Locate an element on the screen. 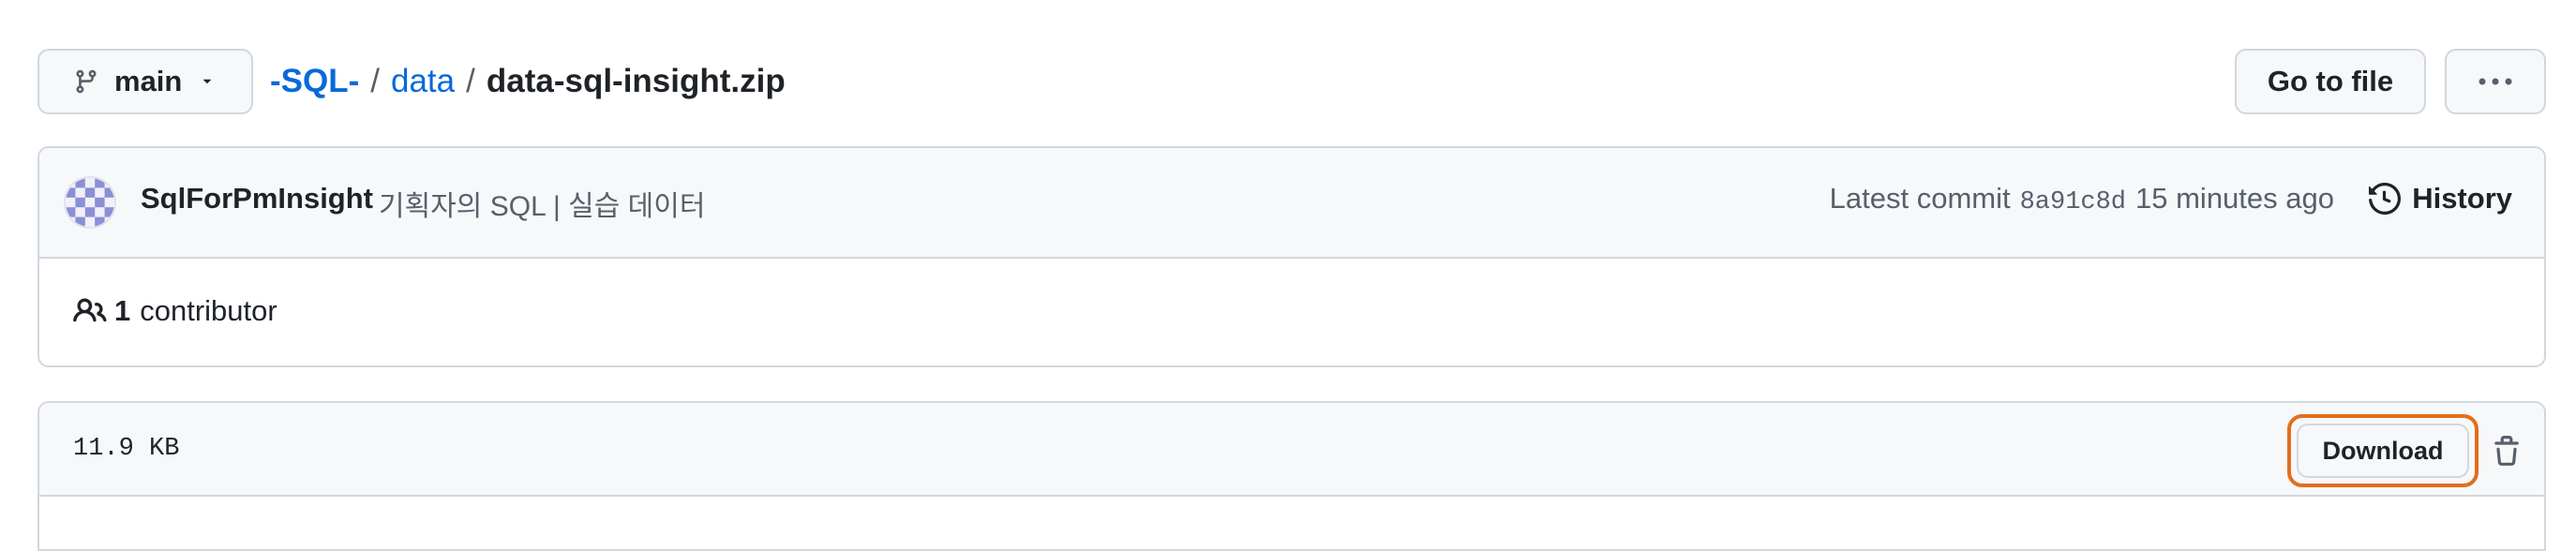  history-link: History is located at coordinates (2440, 198).